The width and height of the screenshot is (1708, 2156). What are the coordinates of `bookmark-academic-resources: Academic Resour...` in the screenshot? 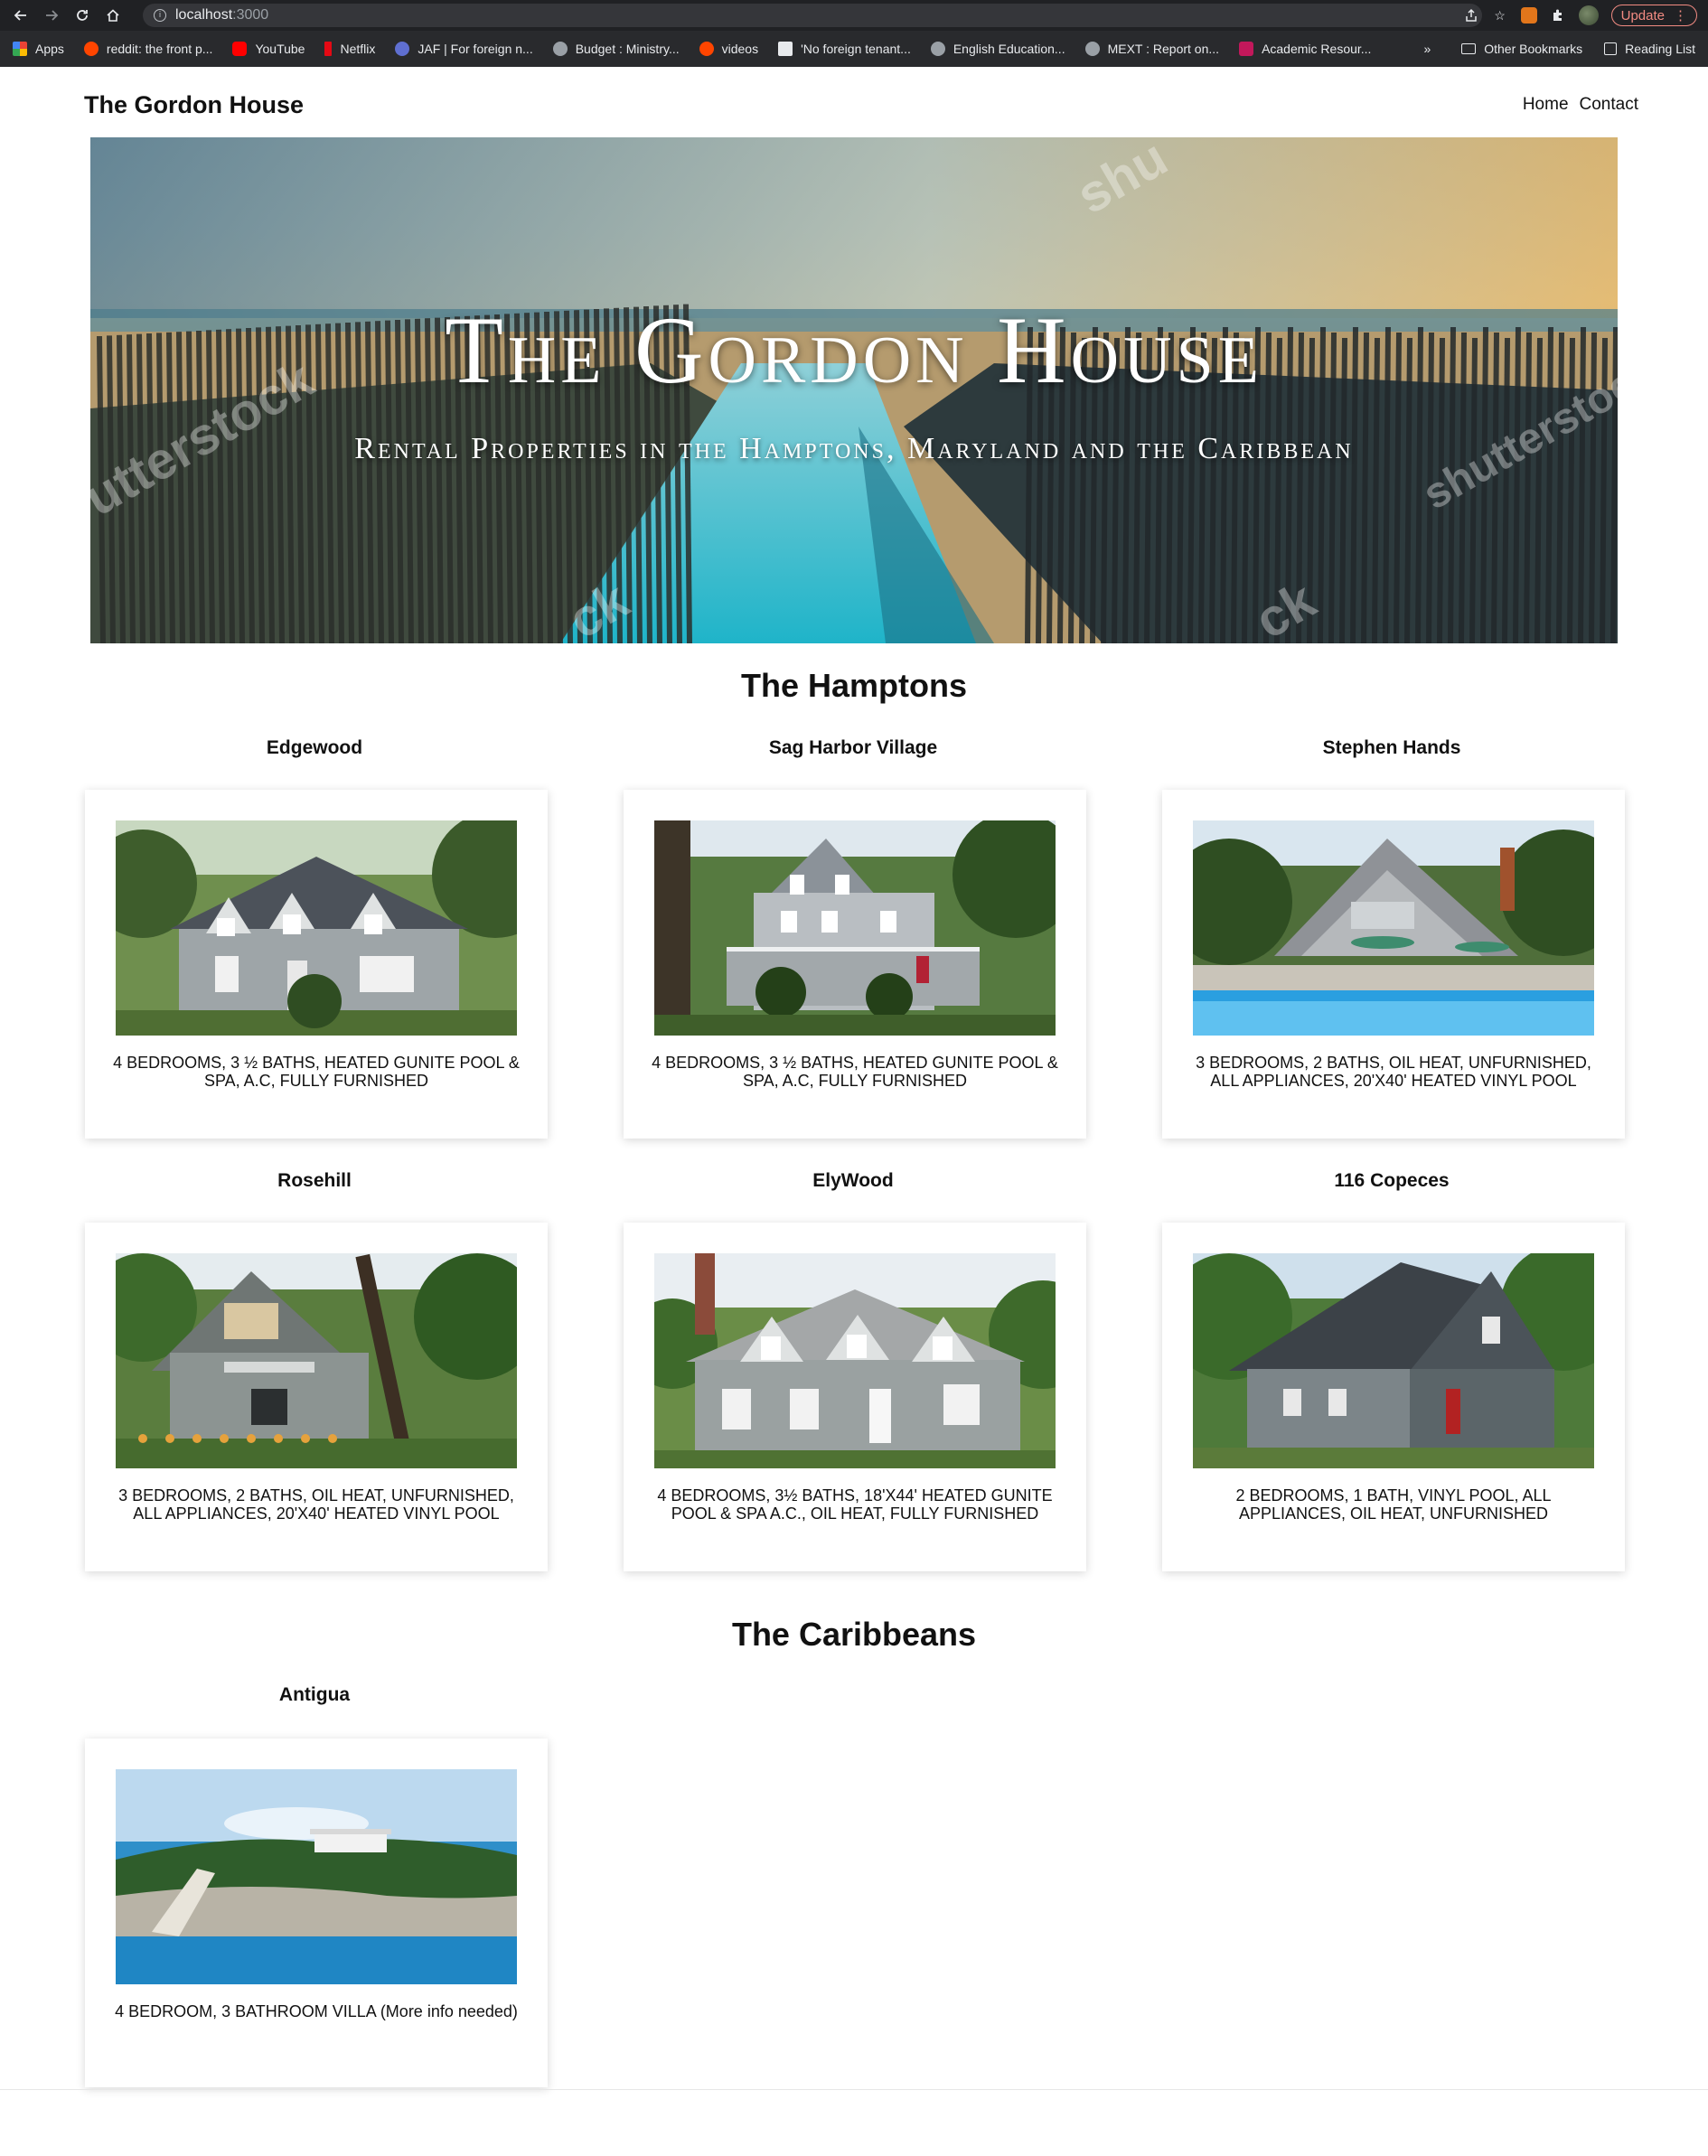 It's located at (1305, 49).